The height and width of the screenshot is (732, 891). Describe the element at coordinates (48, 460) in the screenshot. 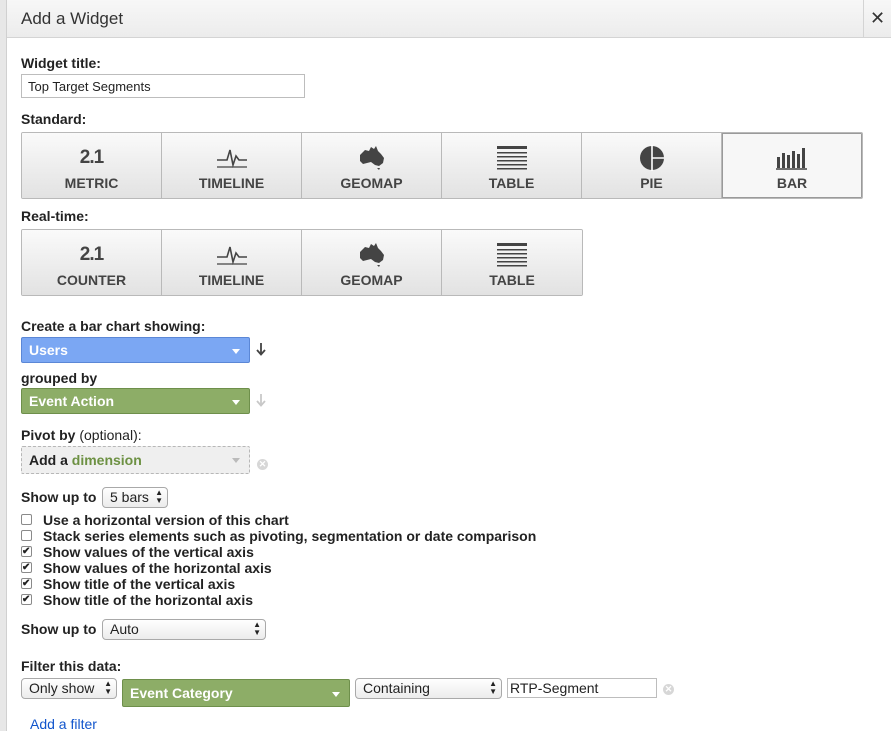

I see `pivot-placeholder-prefix: Add a` at that location.